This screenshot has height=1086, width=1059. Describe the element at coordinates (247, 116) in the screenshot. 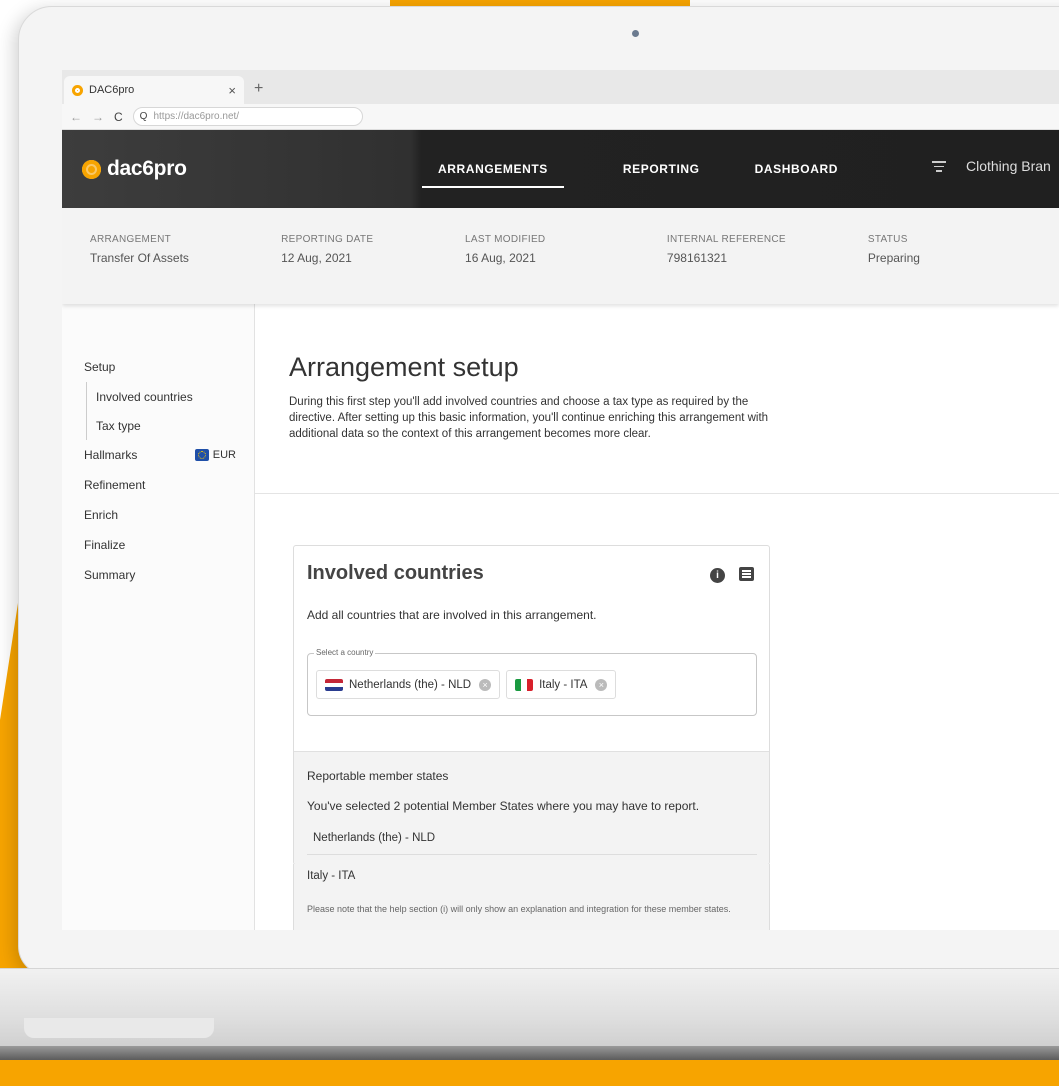

I see `url-input: Q https://dac6pro.net/` at that location.